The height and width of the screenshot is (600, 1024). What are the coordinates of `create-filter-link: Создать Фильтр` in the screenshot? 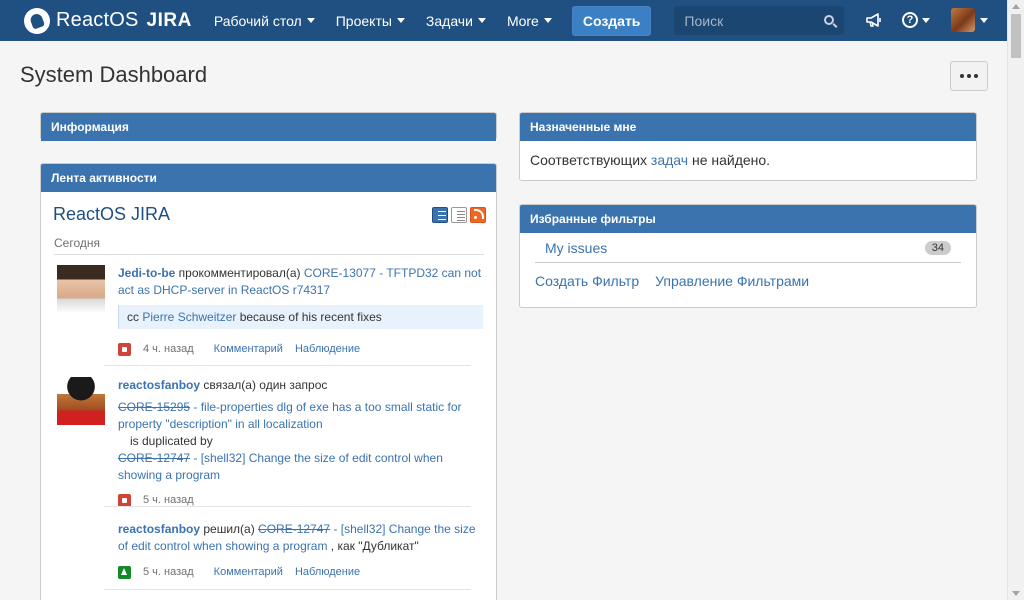 It's located at (587, 281).